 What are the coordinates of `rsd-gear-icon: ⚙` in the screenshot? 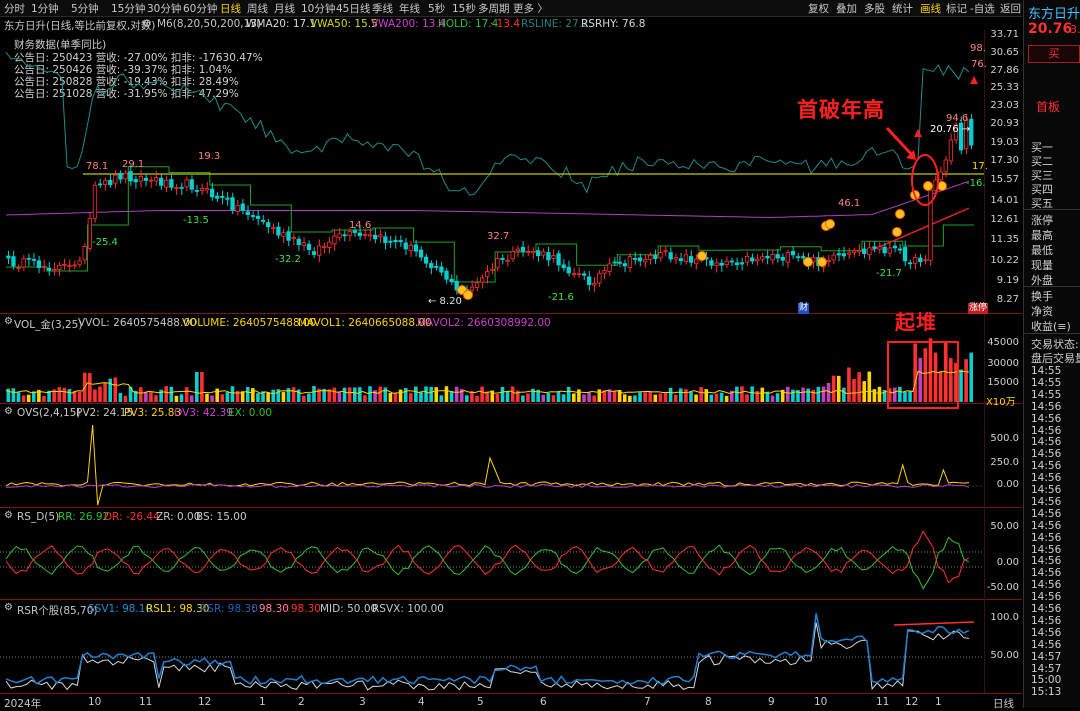 It's located at (8, 515).